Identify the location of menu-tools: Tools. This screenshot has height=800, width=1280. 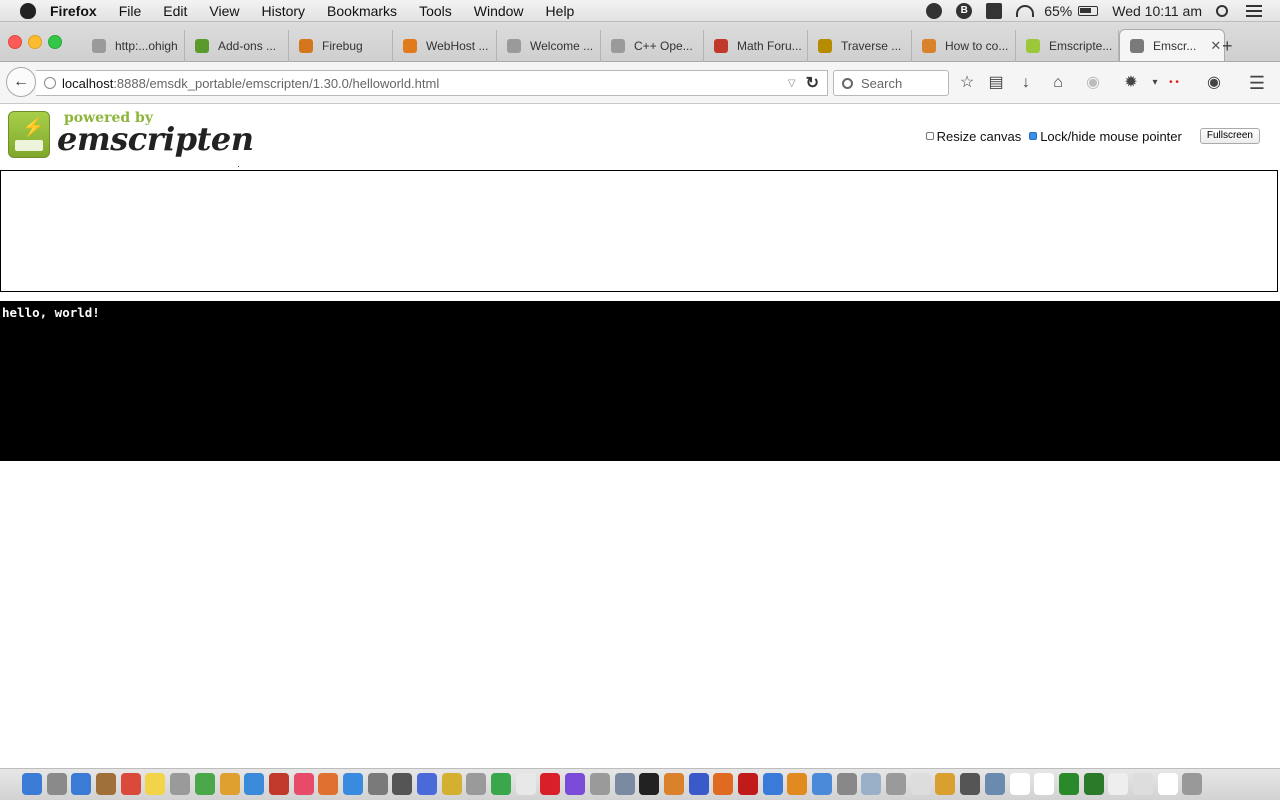
(435, 11).